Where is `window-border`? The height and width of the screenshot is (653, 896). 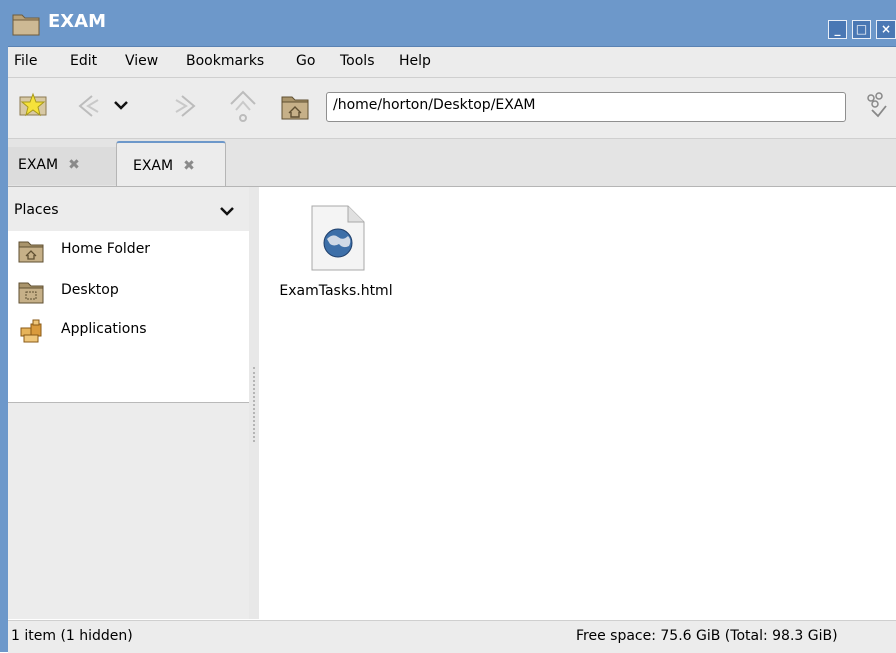 window-border is located at coordinates (4, 349).